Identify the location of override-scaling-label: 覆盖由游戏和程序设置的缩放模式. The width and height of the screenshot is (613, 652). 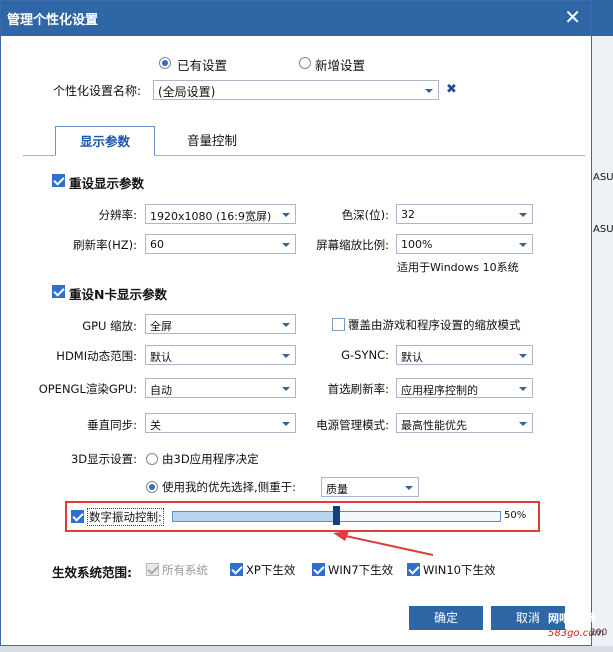
(434, 325).